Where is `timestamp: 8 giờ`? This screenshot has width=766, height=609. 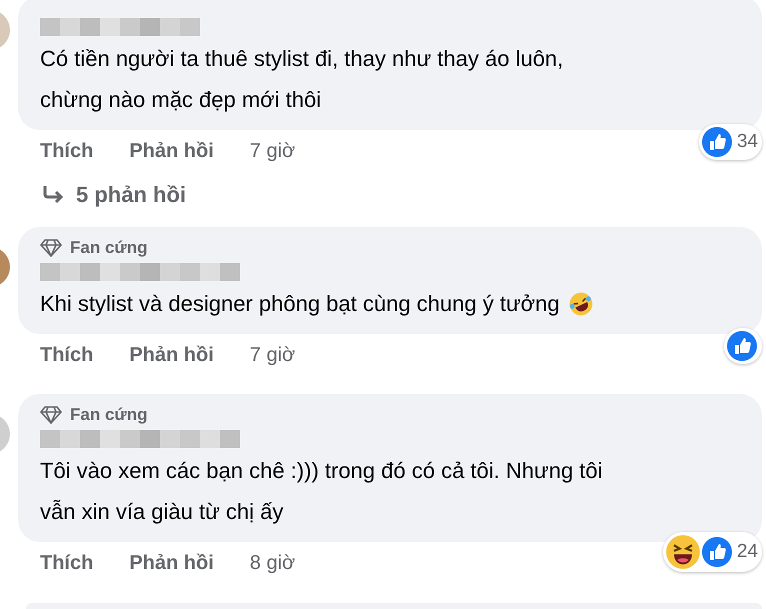 timestamp: 8 giờ is located at coordinates (273, 563).